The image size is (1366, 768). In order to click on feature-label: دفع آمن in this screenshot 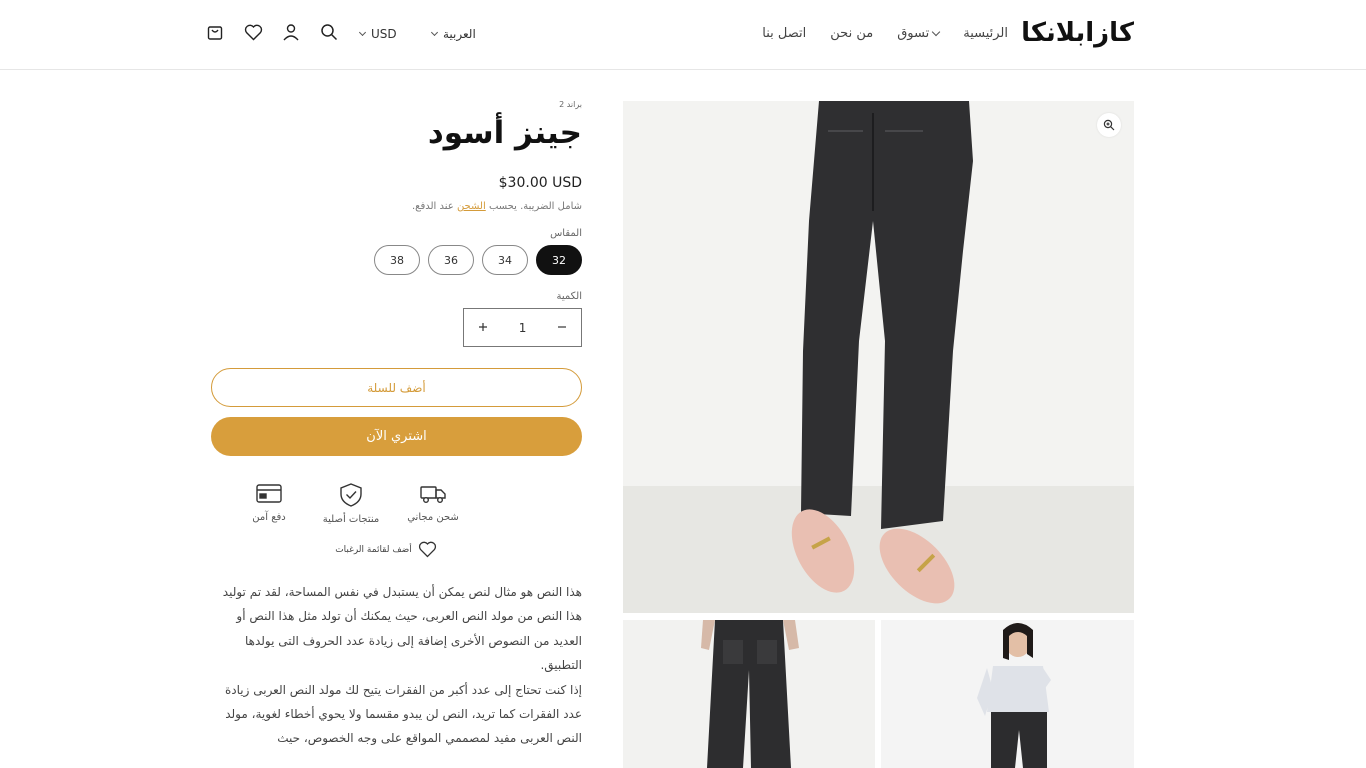, I will do `click(269, 517)`.